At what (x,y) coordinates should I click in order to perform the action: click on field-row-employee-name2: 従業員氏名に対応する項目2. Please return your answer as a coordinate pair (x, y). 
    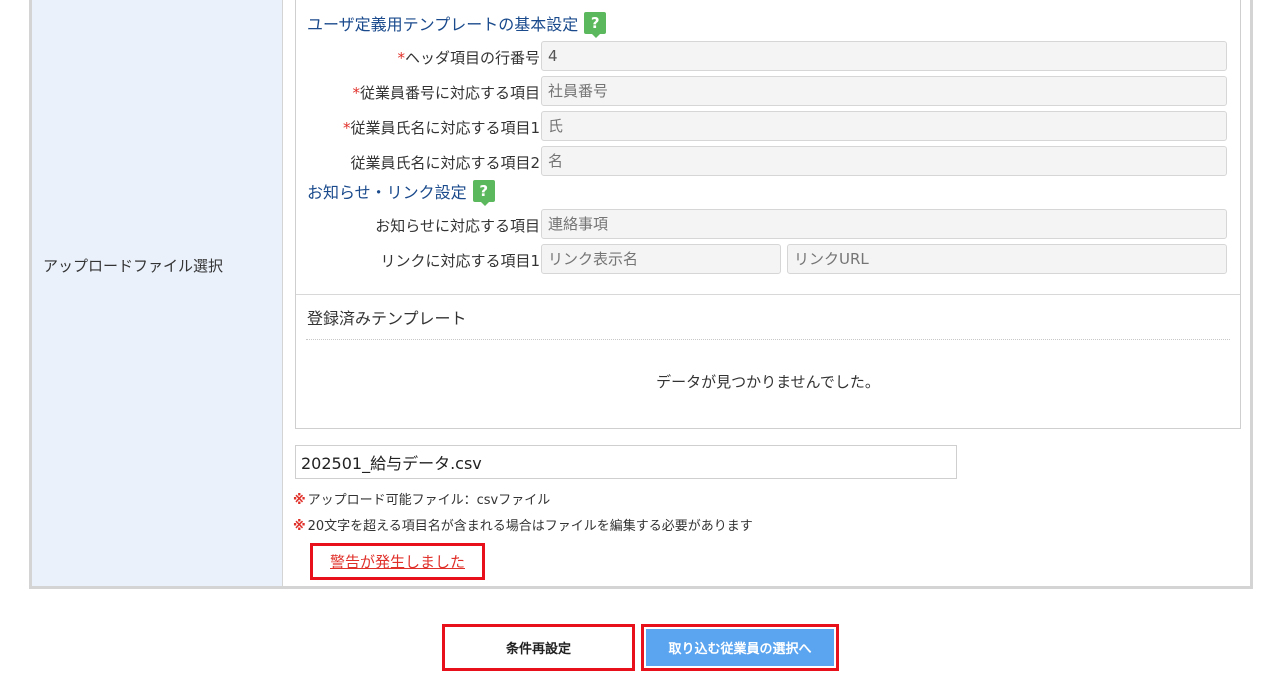
    Looking at the image, I should click on (769, 161).